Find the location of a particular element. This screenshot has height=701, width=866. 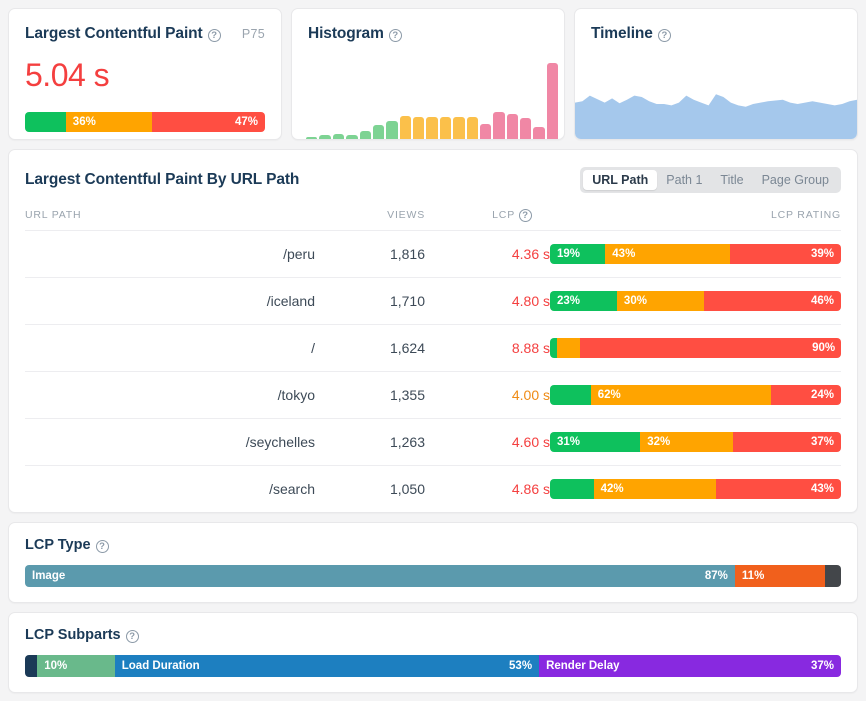

row-rating-segment: 43% is located at coordinates (778, 489).